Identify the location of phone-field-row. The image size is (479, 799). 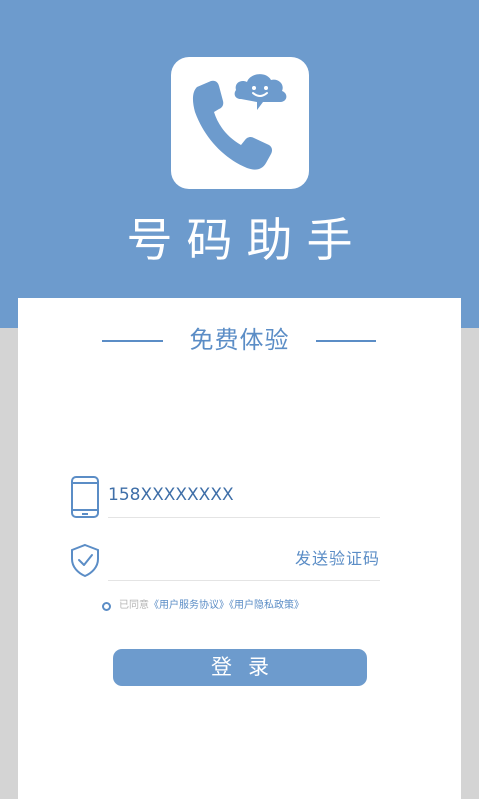
(224, 498).